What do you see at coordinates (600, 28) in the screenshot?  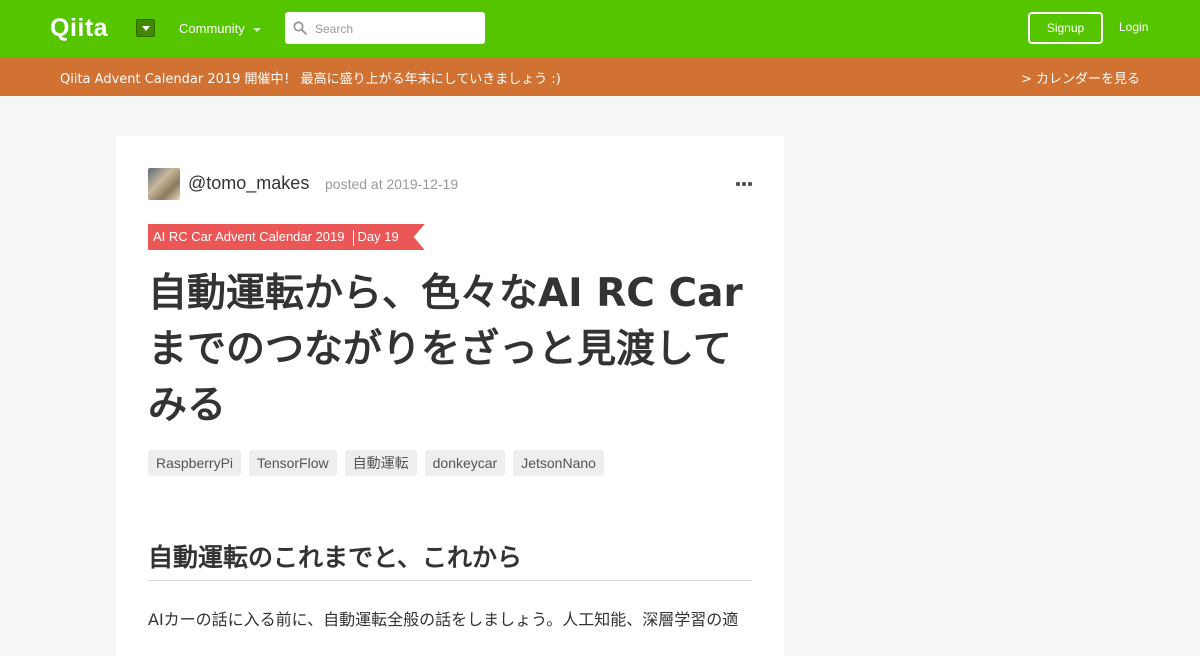 I see `top-navbar: Qiita Community Signup Login` at bounding box center [600, 28].